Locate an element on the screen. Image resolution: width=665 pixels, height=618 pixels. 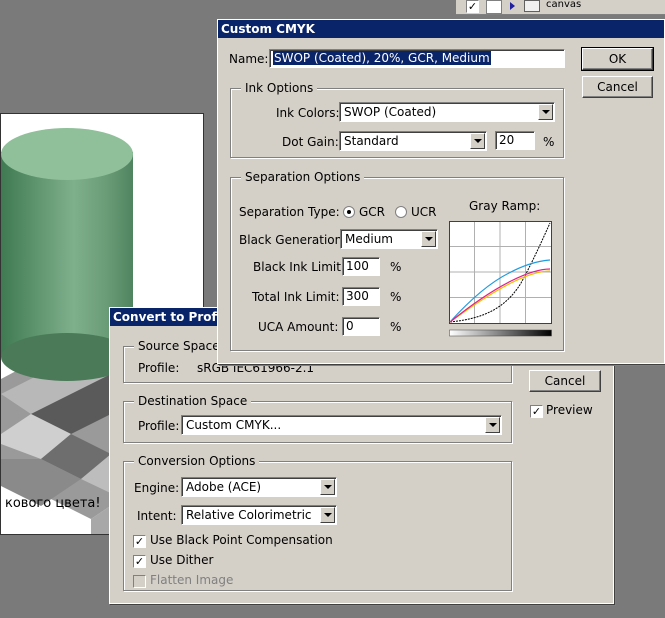
dot-gain-select: Standard is located at coordinates (413, 141).